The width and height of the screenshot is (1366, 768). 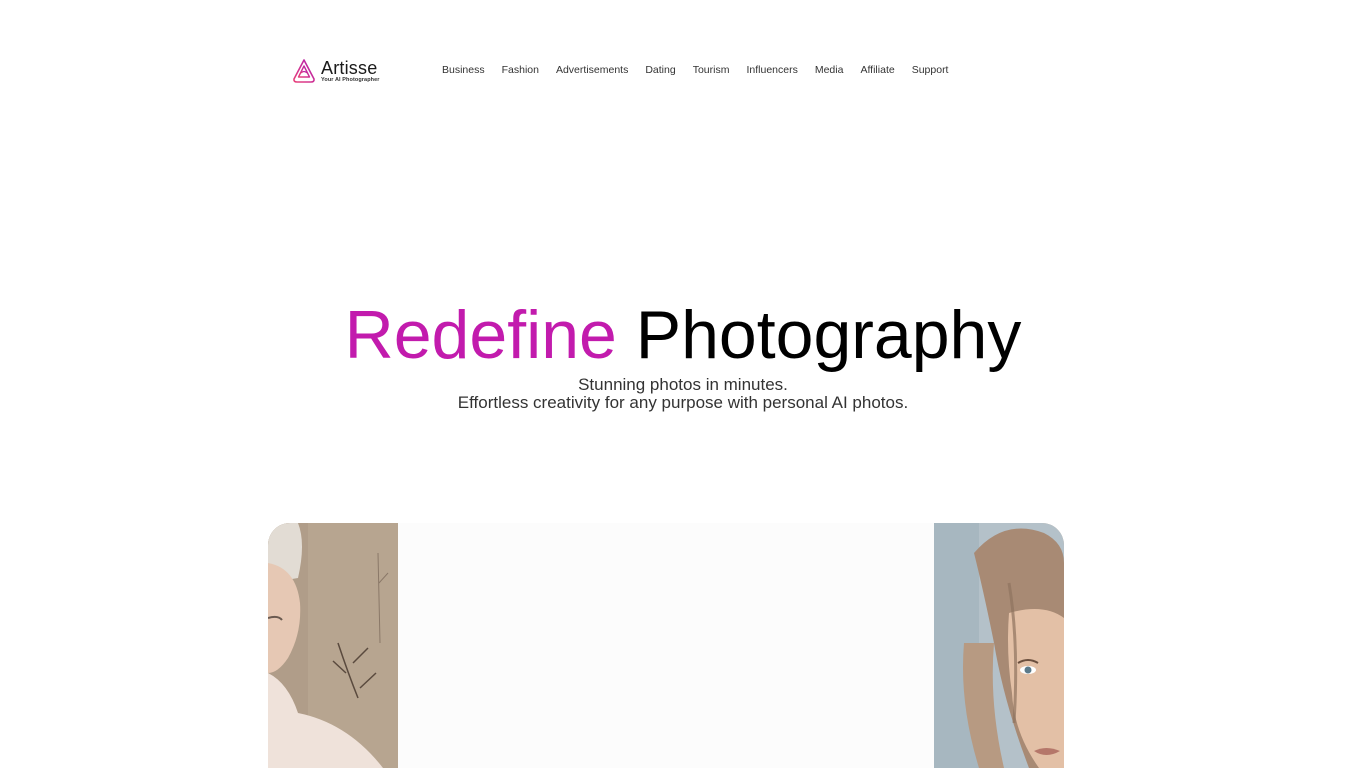 I want to click on woman-closeup-image, so click(x=999, y=645).